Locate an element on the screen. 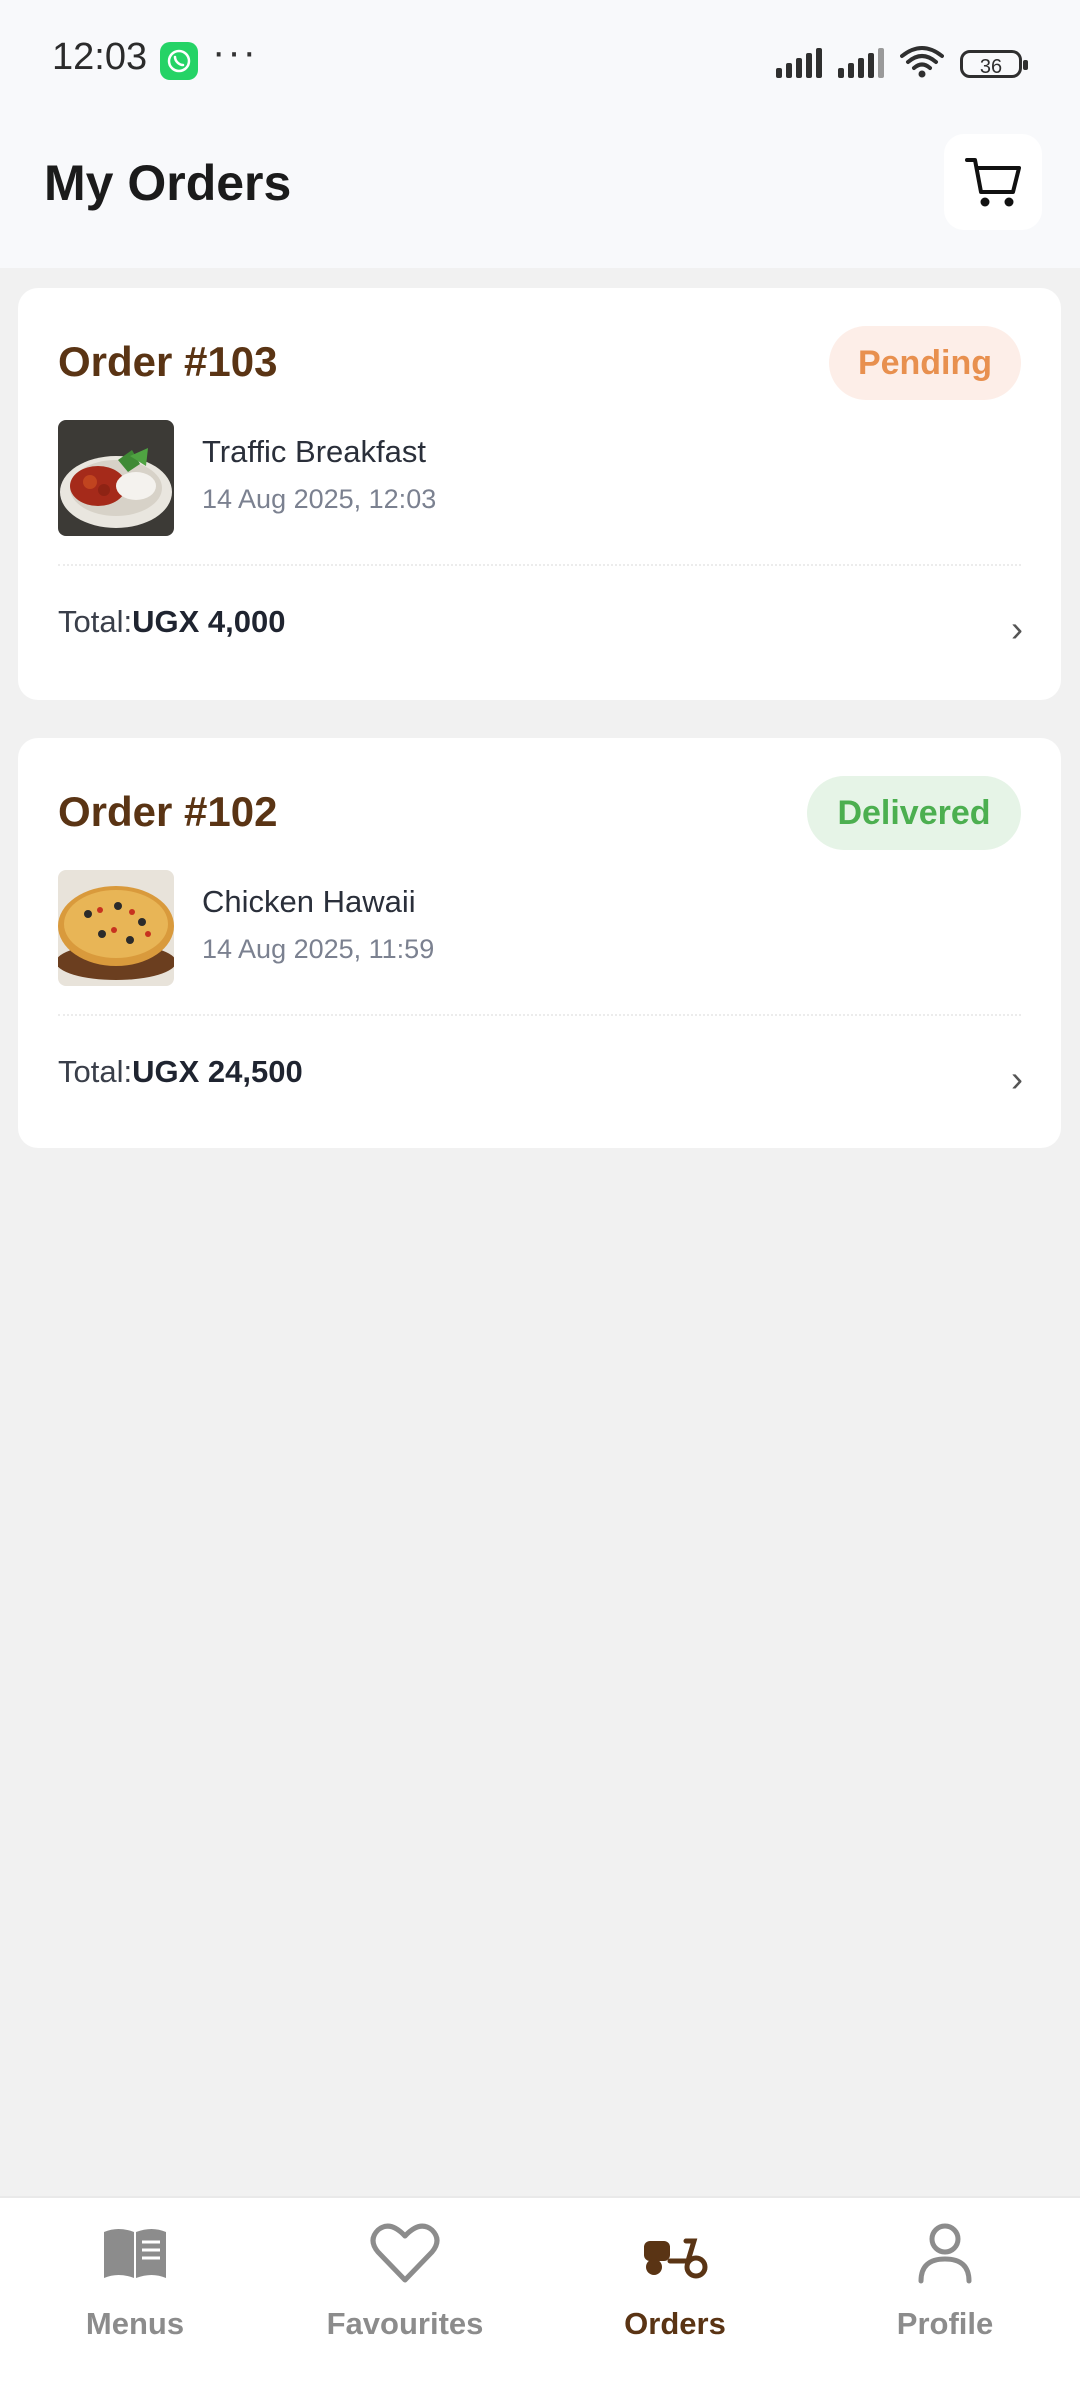  order-total: Total:UGX 24,500 is located at coordinates (180, 1072).